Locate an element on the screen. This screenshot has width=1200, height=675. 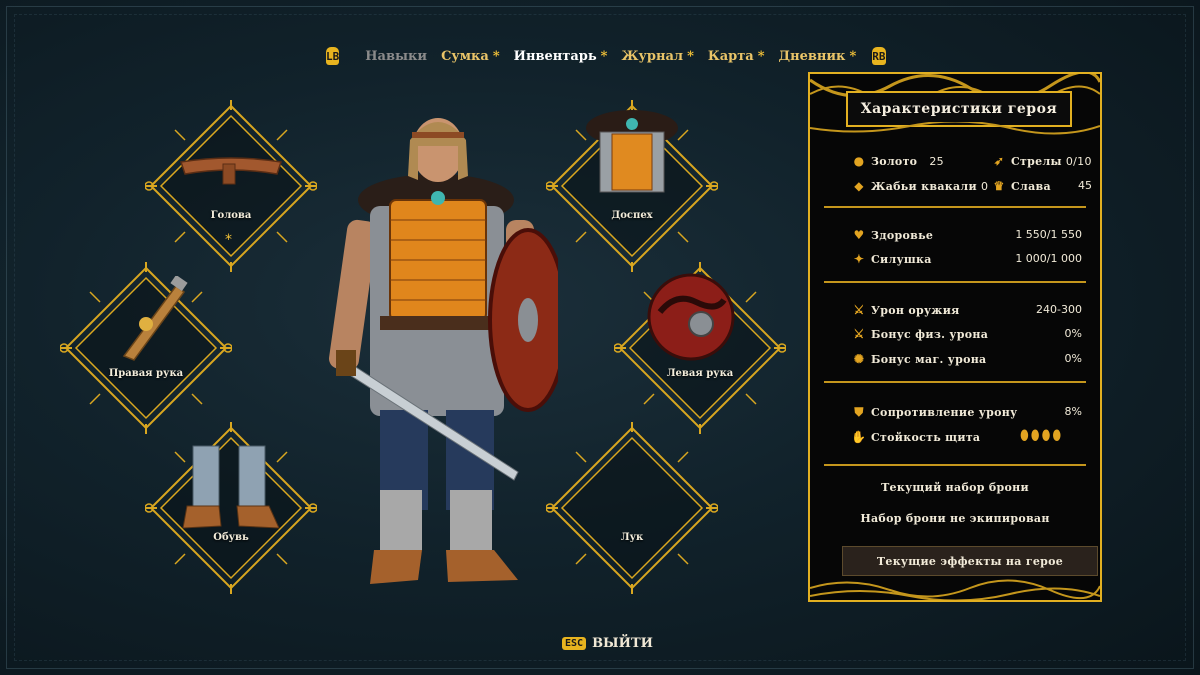
headband-icon is located at coordinates (231, 171).